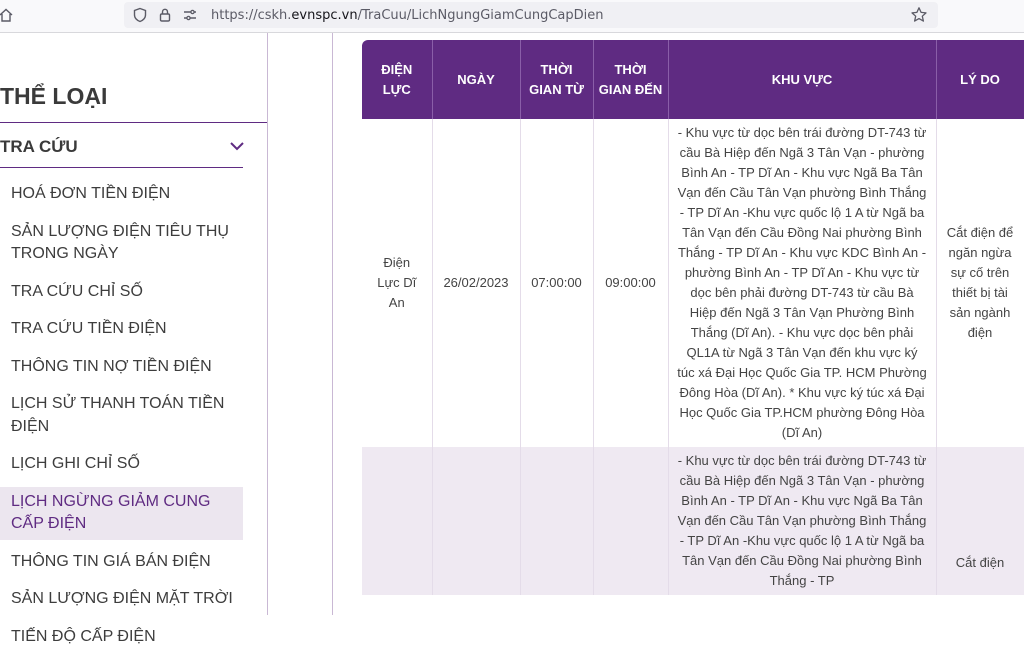  What do you see at coordinates (631, 521) in the screenshot?
I see `cell-to` at bounding box center [631, 521].